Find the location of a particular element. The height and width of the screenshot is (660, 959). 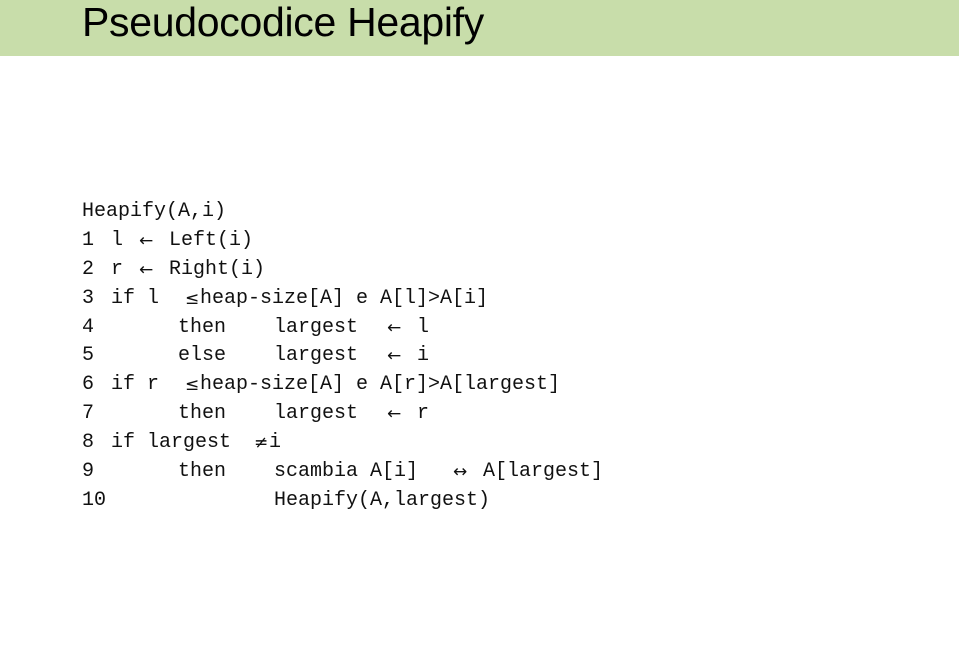

code-lhs: if largest is located at coordinates (171, 443).